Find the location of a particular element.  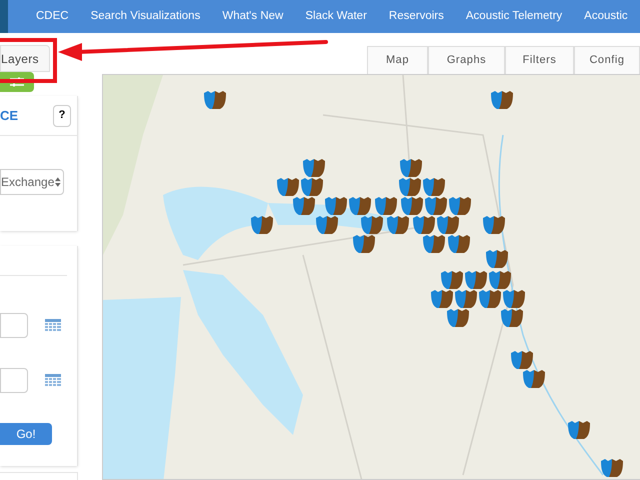

view-tab: Graphs is located at coordinates (466, 60).